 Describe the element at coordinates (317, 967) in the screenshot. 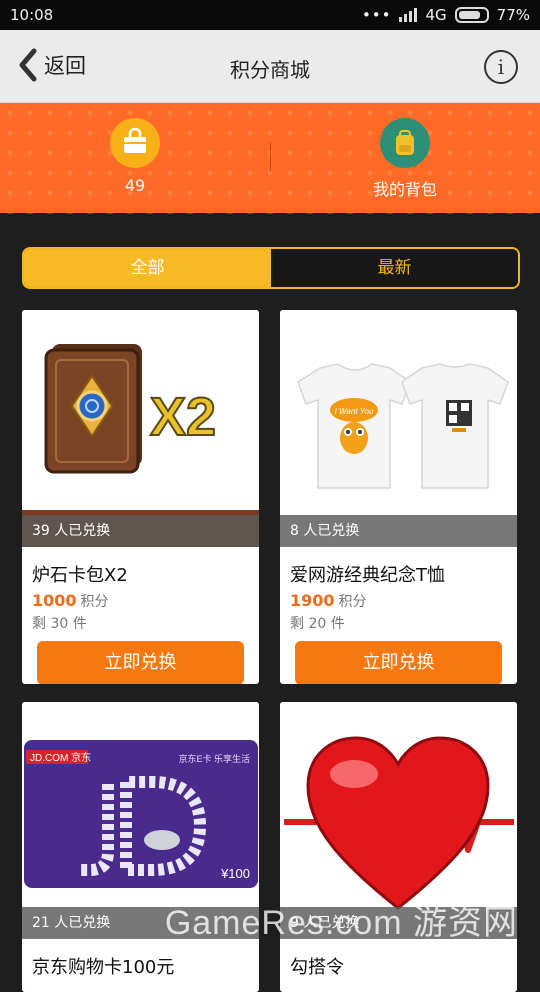

I see `product-name: 勾搭令` at that location.